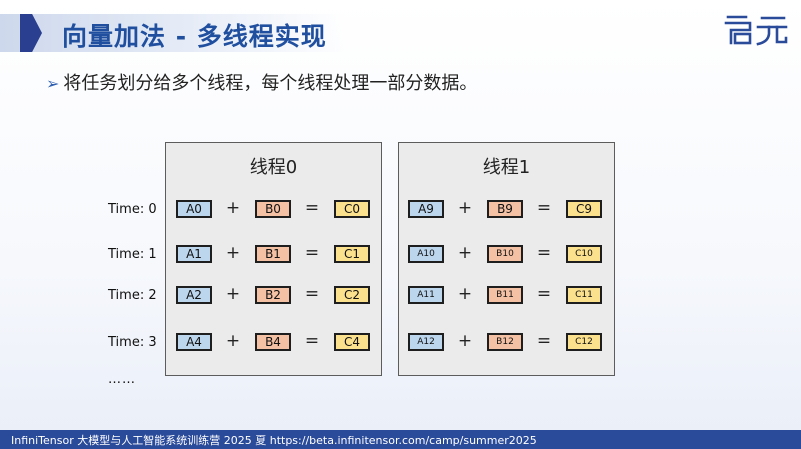  Describe the element at coordinates (352, 342) in the screenshot. I see `cell-c: C4` at that location.